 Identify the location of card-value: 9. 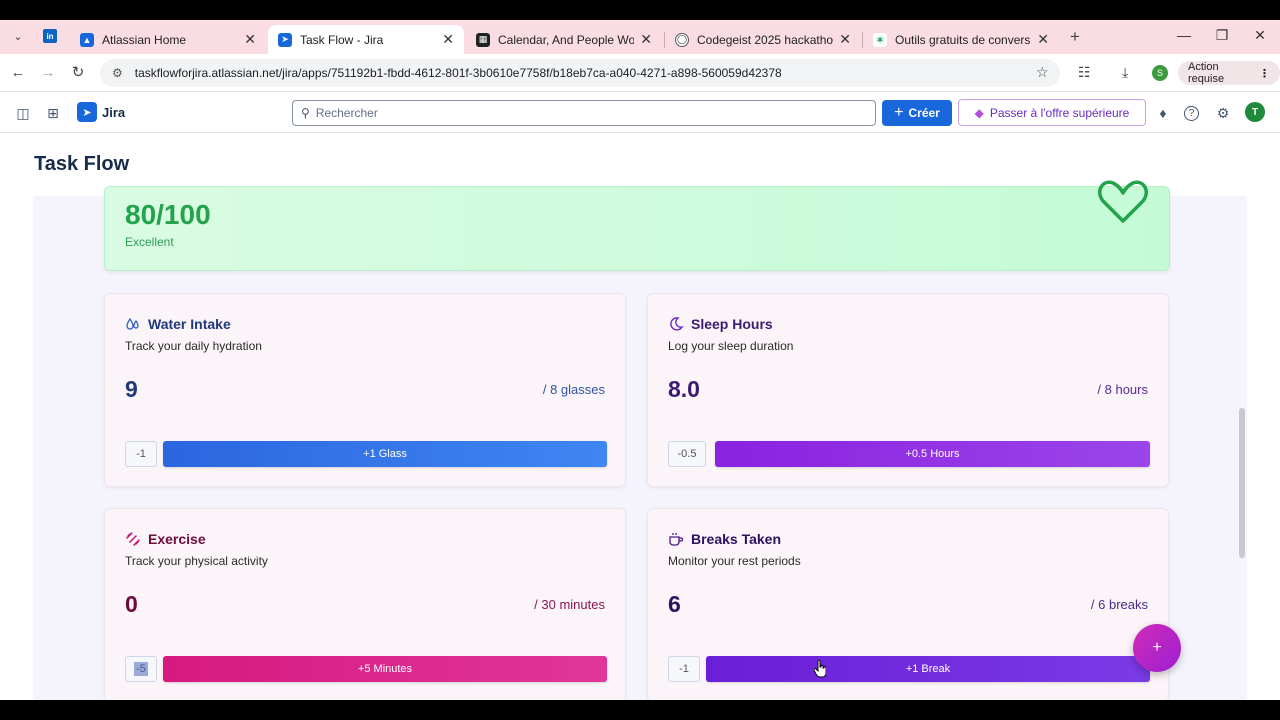
(131, 389).